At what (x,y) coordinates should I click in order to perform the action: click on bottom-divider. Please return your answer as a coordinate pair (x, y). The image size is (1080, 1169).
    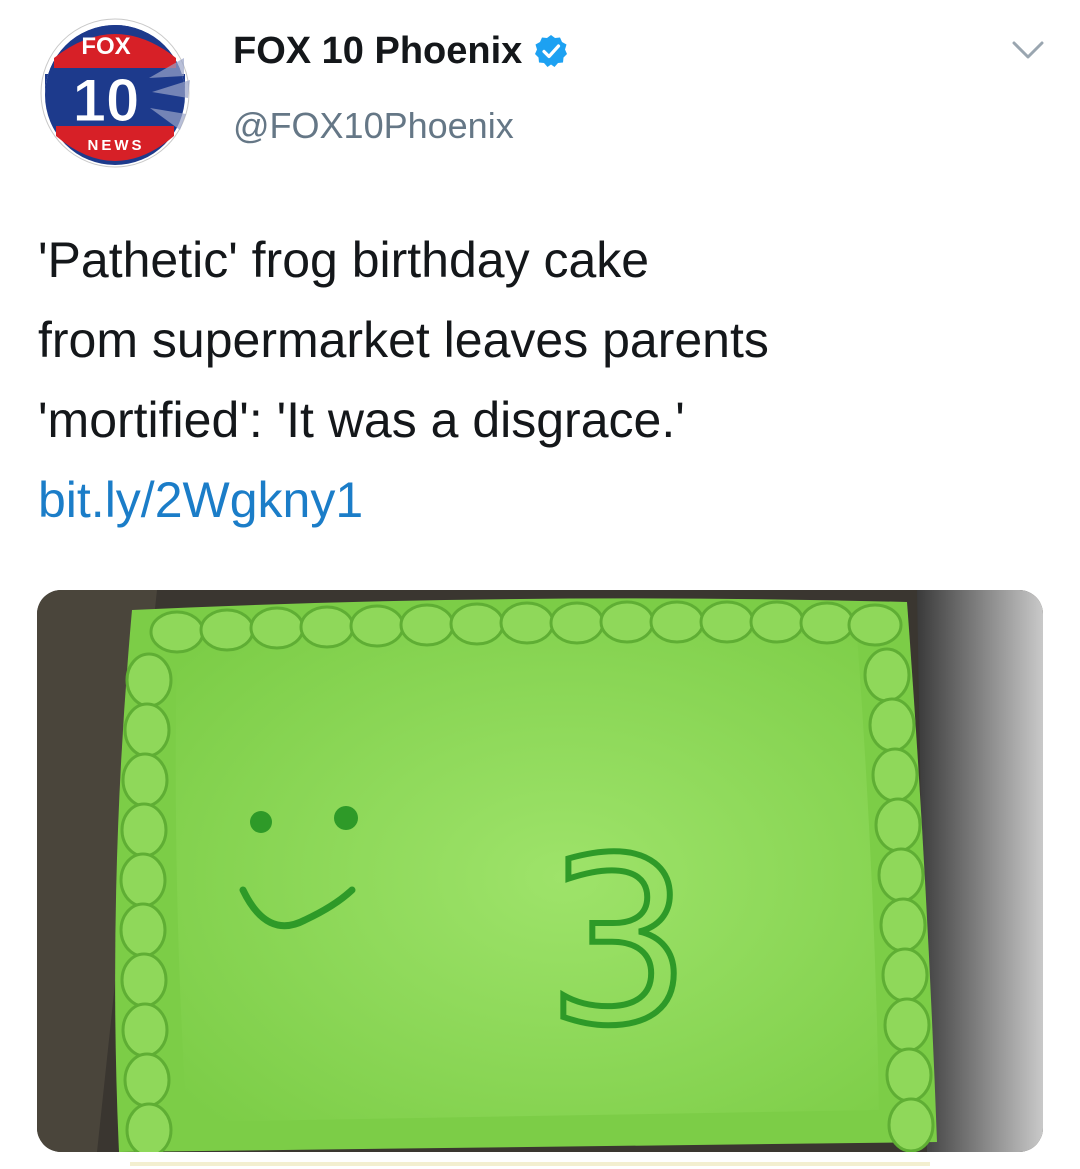
    Looking at the image, I should click on (530, 1164).